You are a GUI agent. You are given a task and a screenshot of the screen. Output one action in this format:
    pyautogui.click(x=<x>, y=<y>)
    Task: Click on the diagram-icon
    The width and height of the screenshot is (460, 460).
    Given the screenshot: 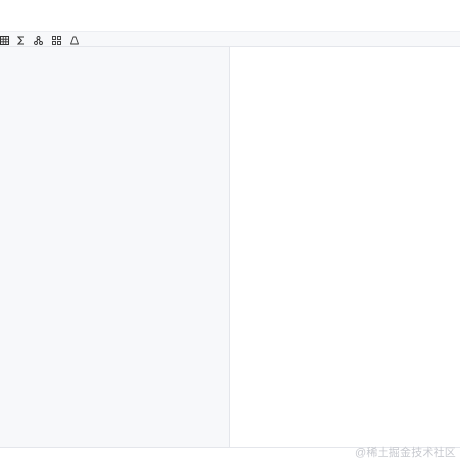 What is the action you would take?
    pyautogui.click(x=38, y=40)
    